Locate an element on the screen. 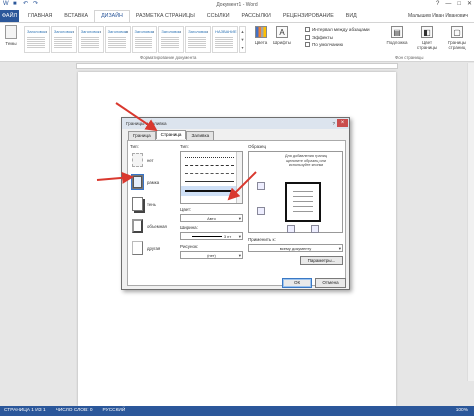 Image resolution: width=474 pixels, height=416 pixels. effects-option: Эффекты is located at coordinates (337, 38).